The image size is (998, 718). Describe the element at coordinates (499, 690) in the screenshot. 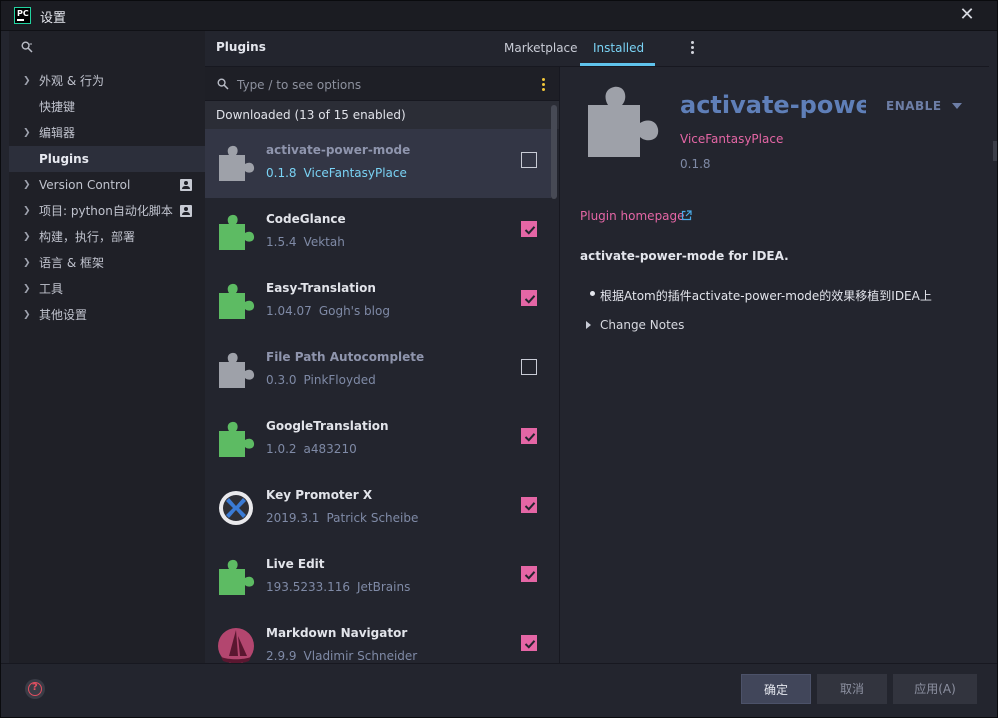

I see `dialog-footer: ? 确定 取消 应用(A)` at that location.